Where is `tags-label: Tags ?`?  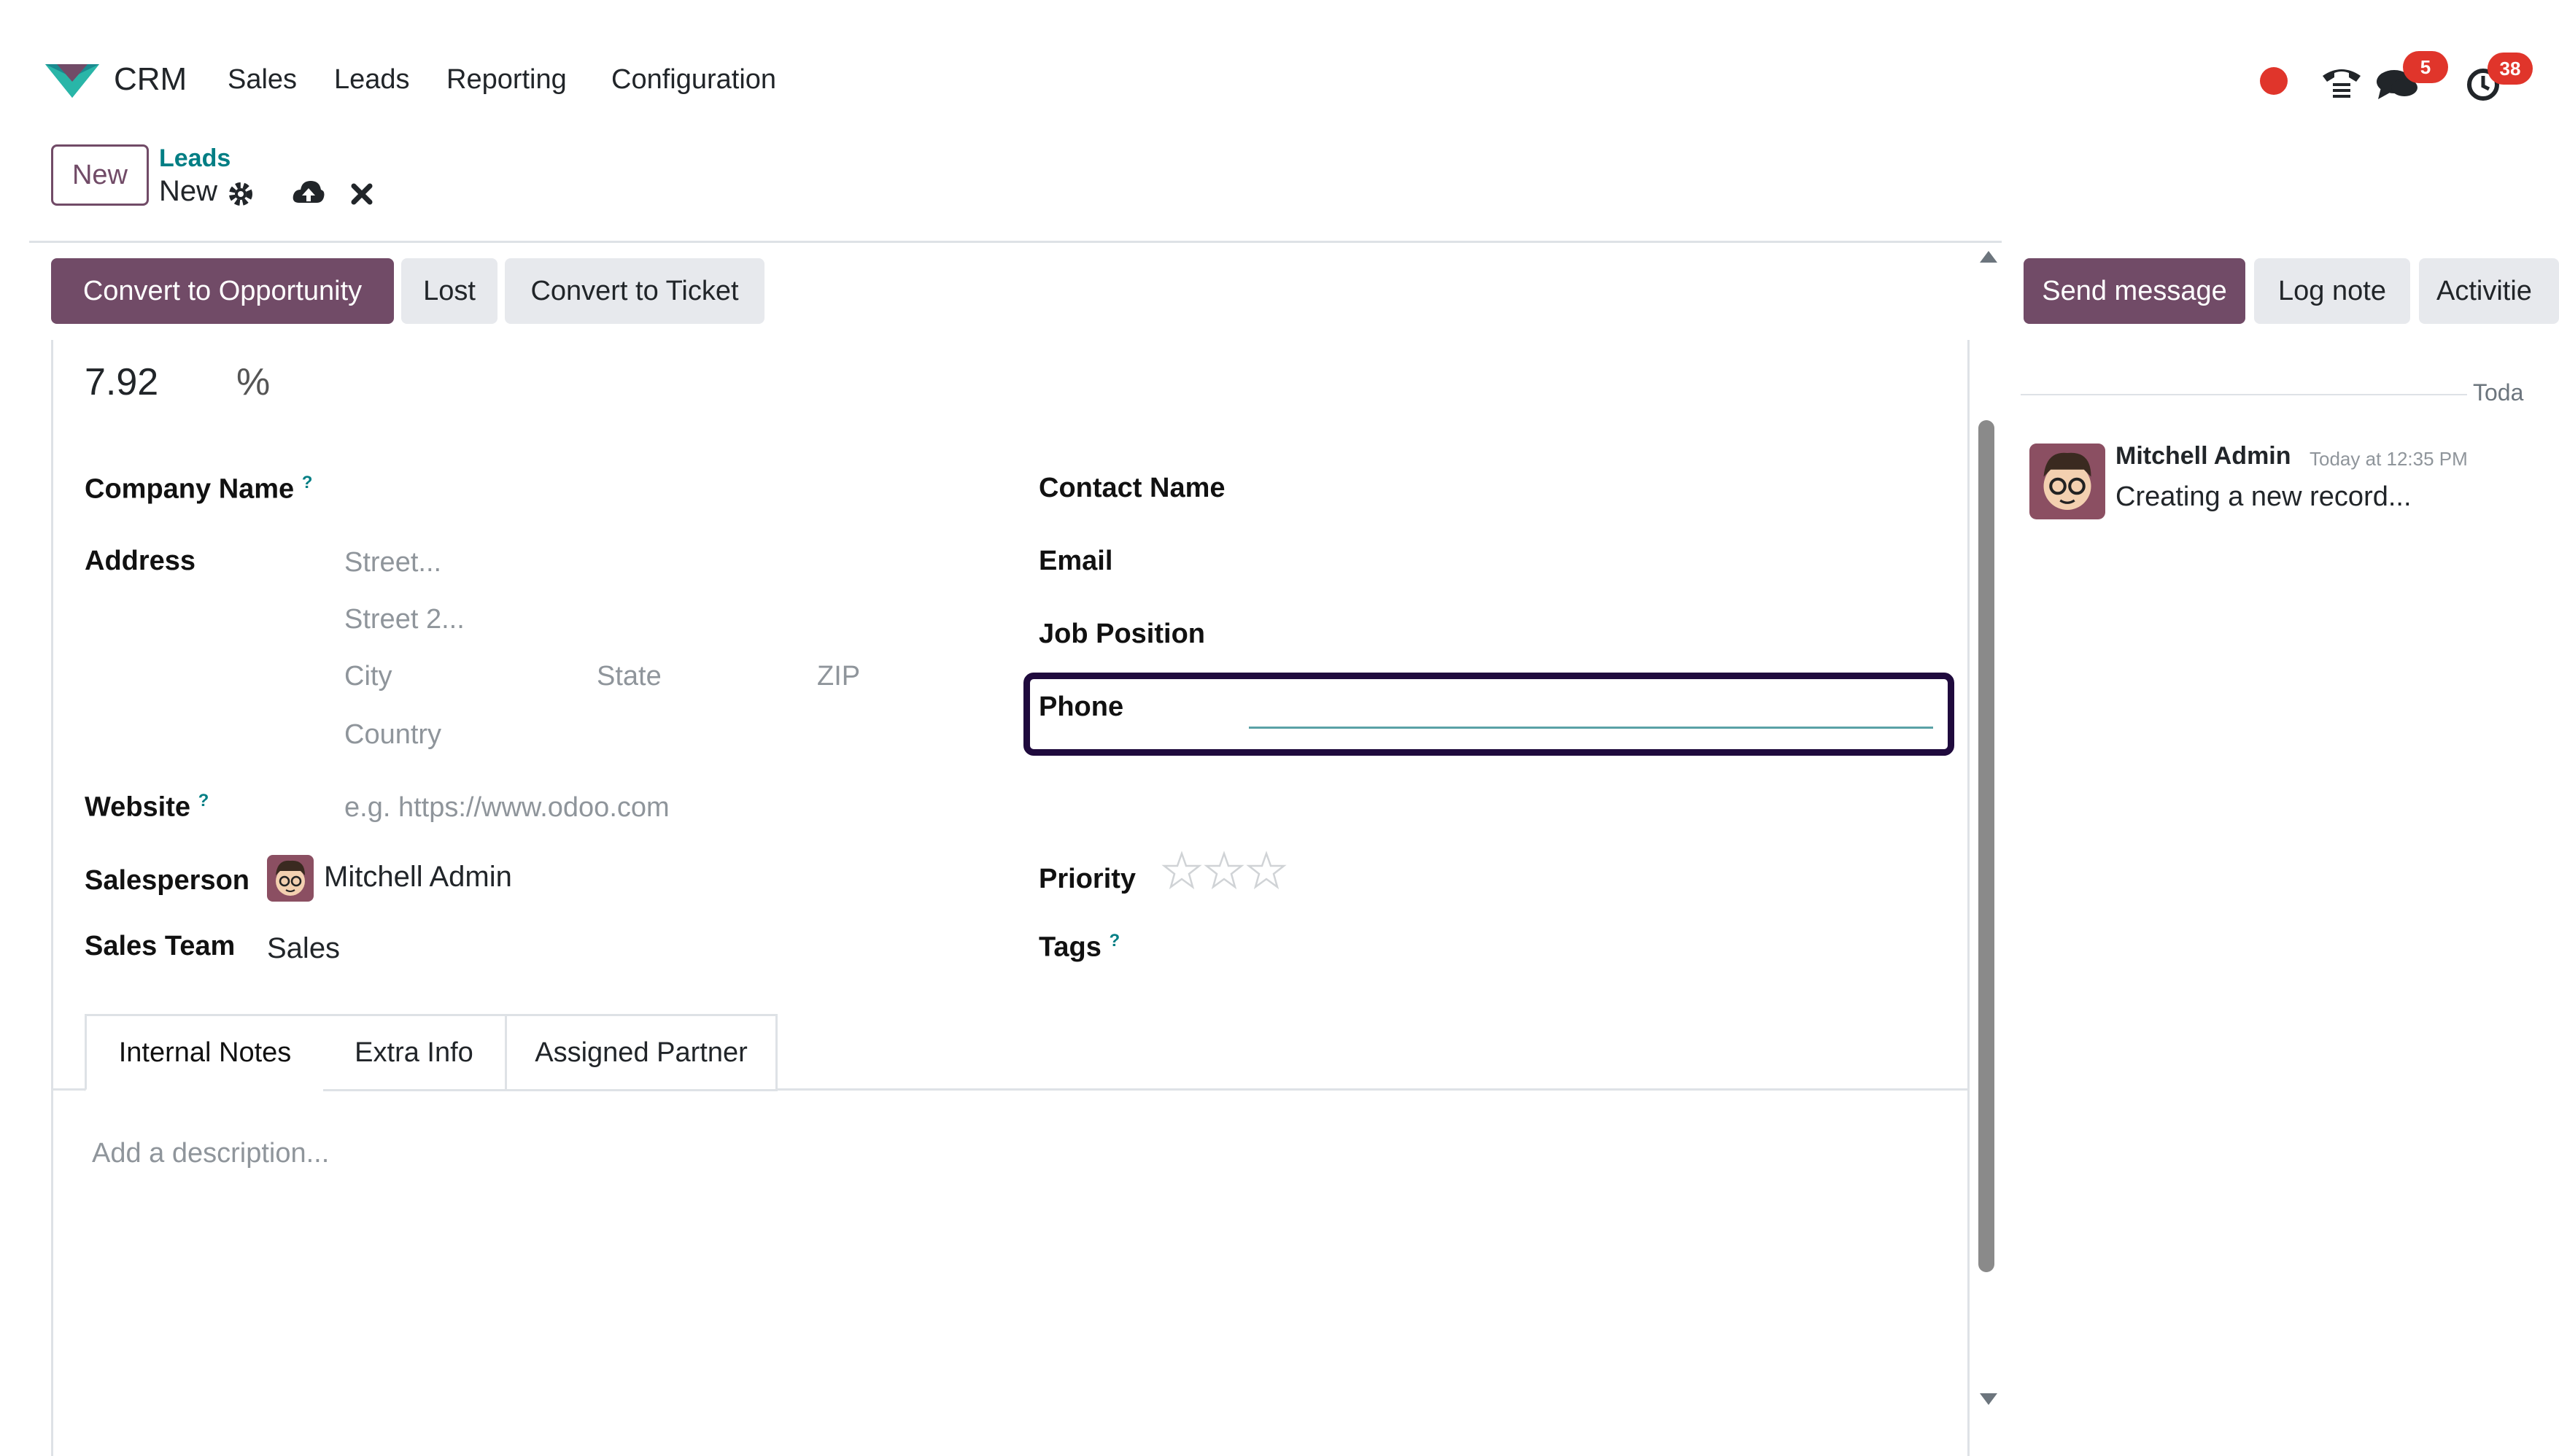
tags-label: Tags ? is located at coordinates (1079, 947).